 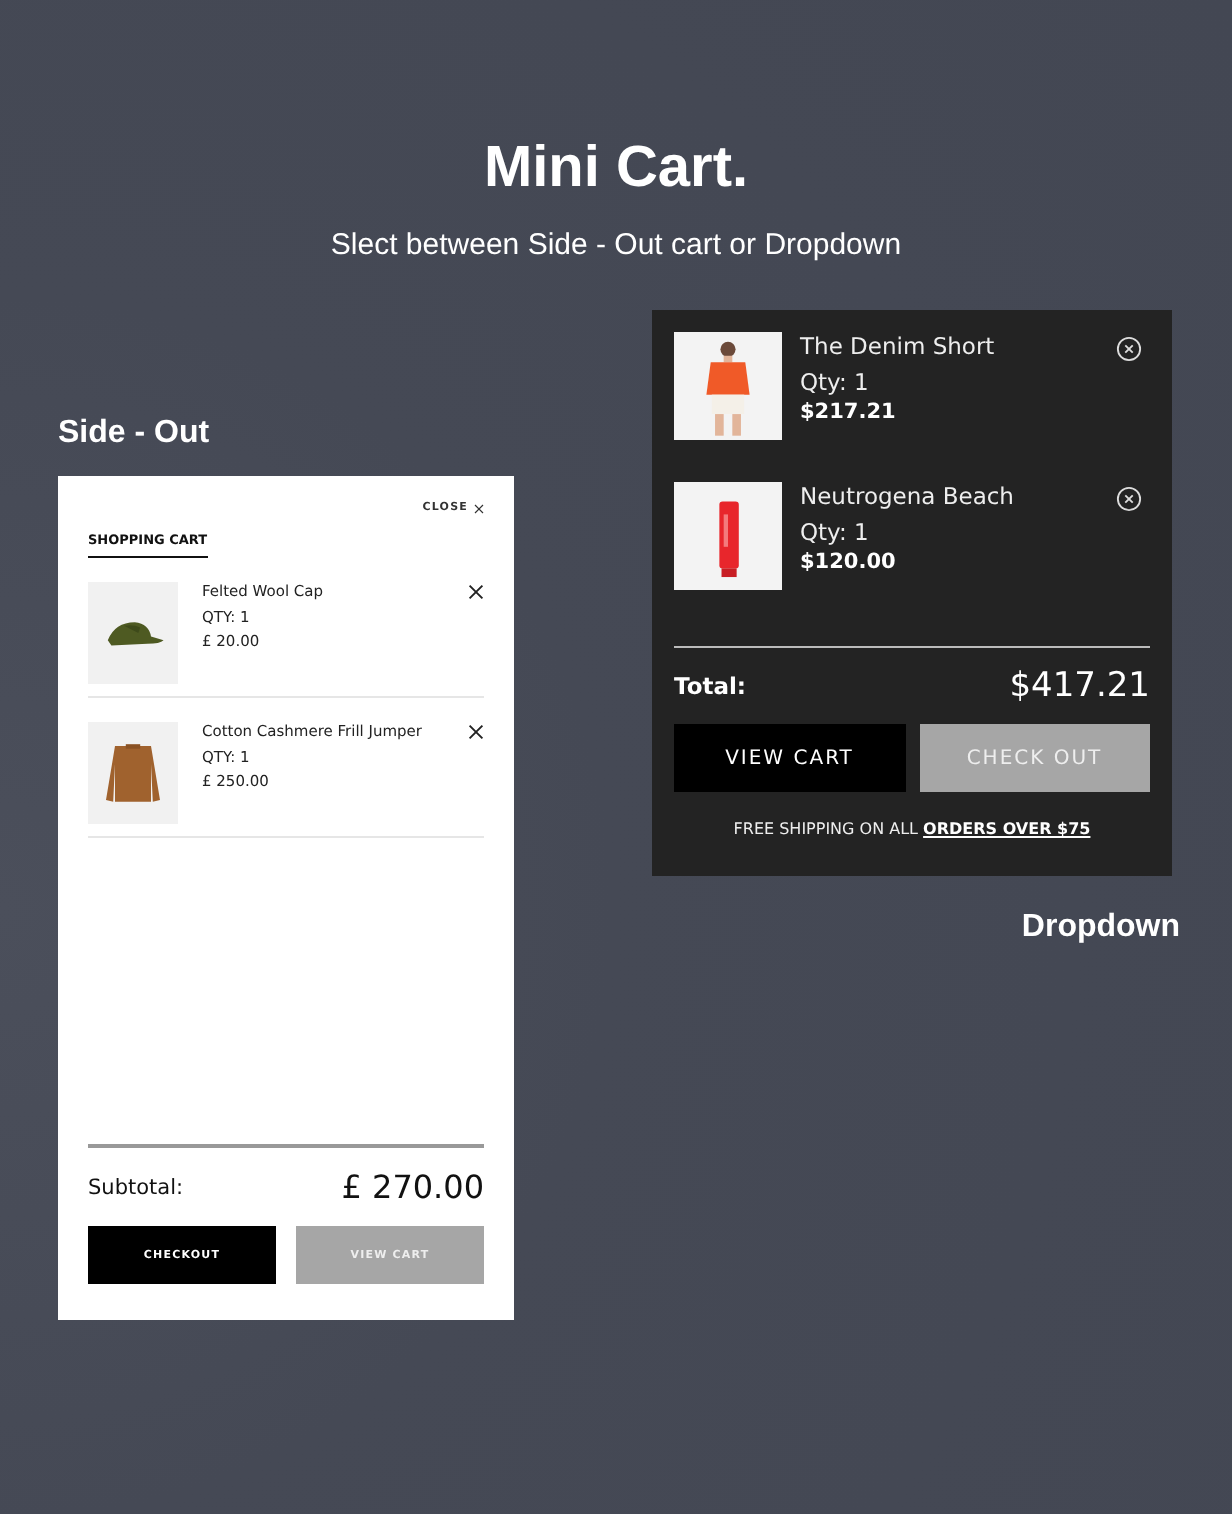 What do you see at coordinates (1079, 686) in the screenshot?
I see `total-amount: $417.21` at bounding box center [1079, 686].